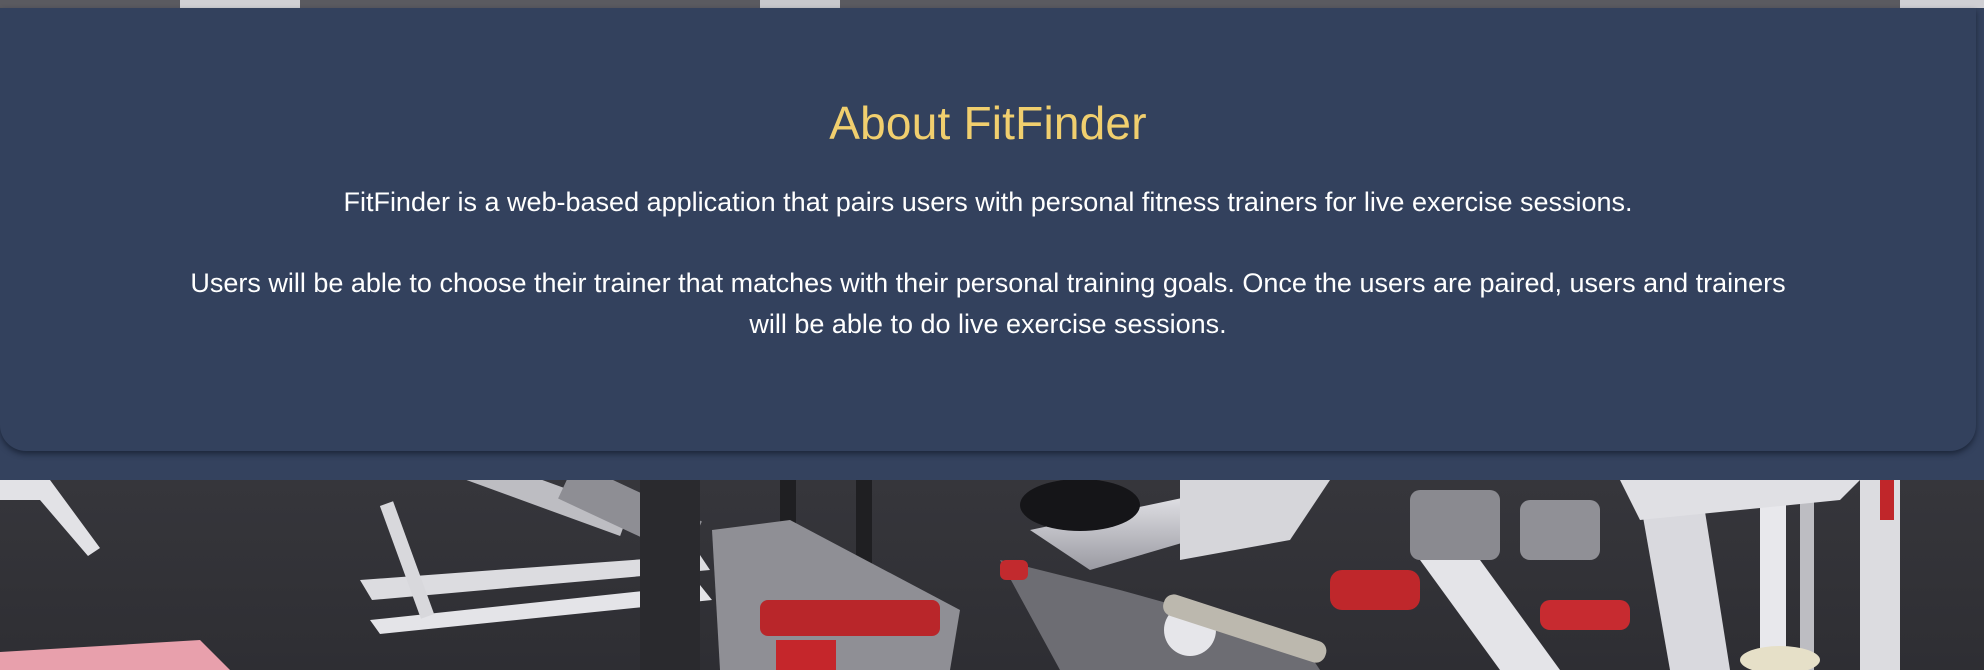 Image resolution: width=1984 pixels, height=670 pixels. I want to click on about-title: About FitFinder, so click(988, 123).